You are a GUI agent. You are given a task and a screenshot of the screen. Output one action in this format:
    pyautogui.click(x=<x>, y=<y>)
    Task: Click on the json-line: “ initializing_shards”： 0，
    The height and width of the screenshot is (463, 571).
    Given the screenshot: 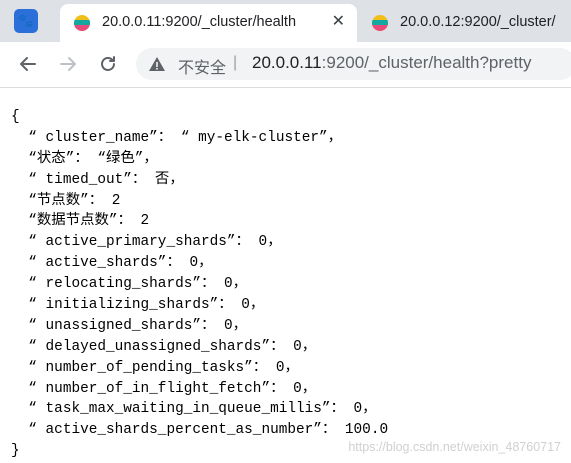 What is the action you would take?
    pyautogui.click(x=138, y=305)
    